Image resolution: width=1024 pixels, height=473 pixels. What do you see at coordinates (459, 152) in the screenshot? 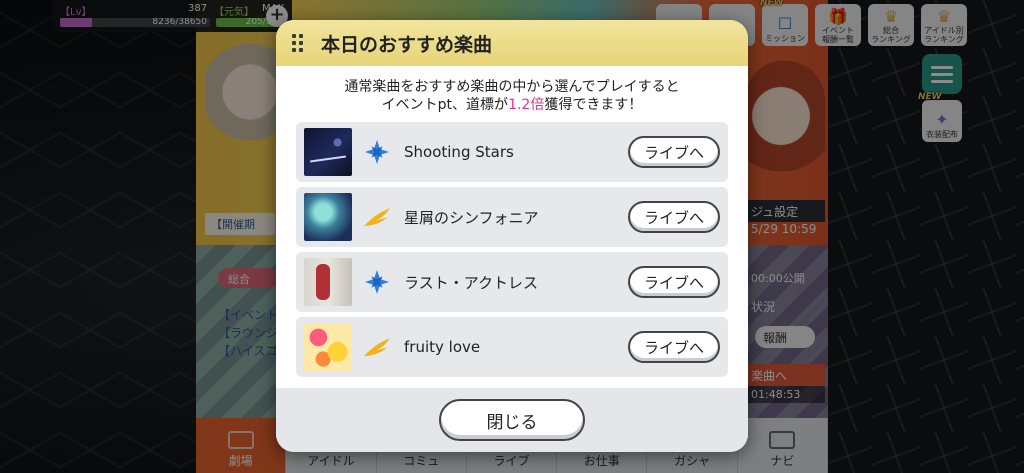
I see `song-title: Shooting Stars` at bounding box center [459, 152].